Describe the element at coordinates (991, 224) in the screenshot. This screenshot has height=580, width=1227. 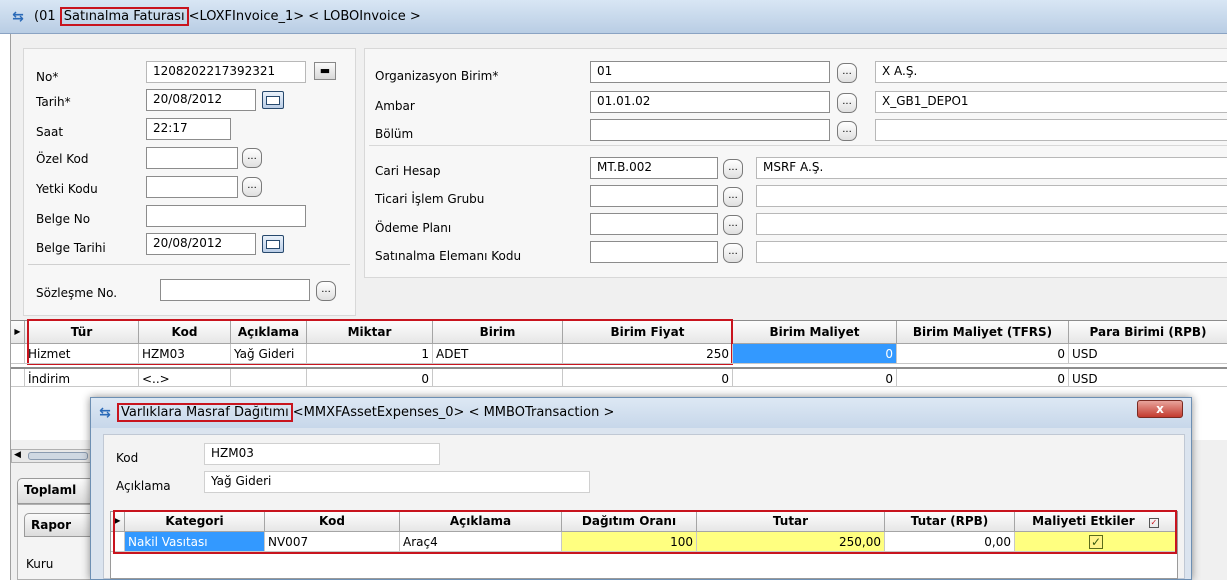
I see `payment-desc-field` at that location.